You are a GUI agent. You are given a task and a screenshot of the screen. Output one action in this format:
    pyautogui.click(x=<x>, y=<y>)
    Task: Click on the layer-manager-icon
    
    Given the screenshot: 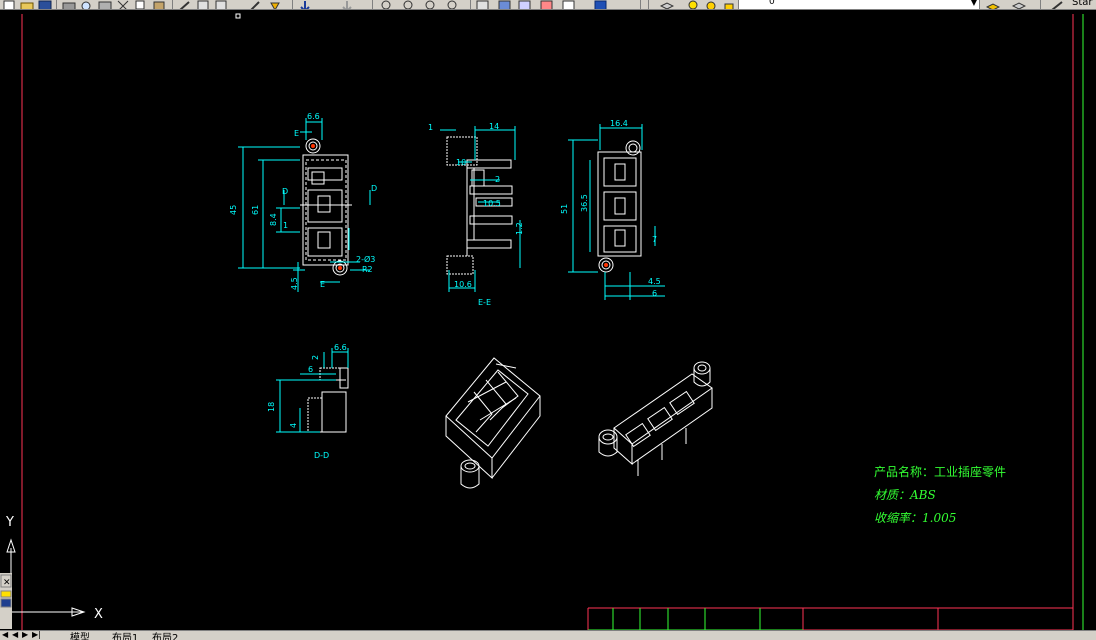 What is the action you would take?
    pyautogui.click(x=667, y=4)
    